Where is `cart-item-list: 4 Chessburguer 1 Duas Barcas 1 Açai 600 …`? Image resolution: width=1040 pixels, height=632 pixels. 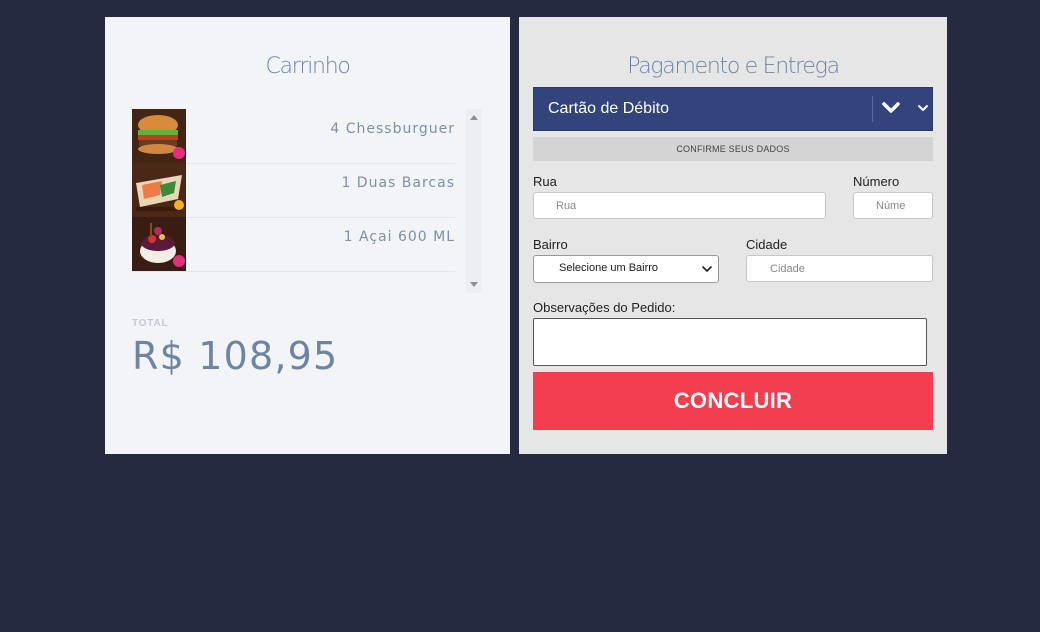 cart-item-list: 4 Chessburguer 1 Duas Barcas 1 Açai 600 … is located at coordinates (293, 197).